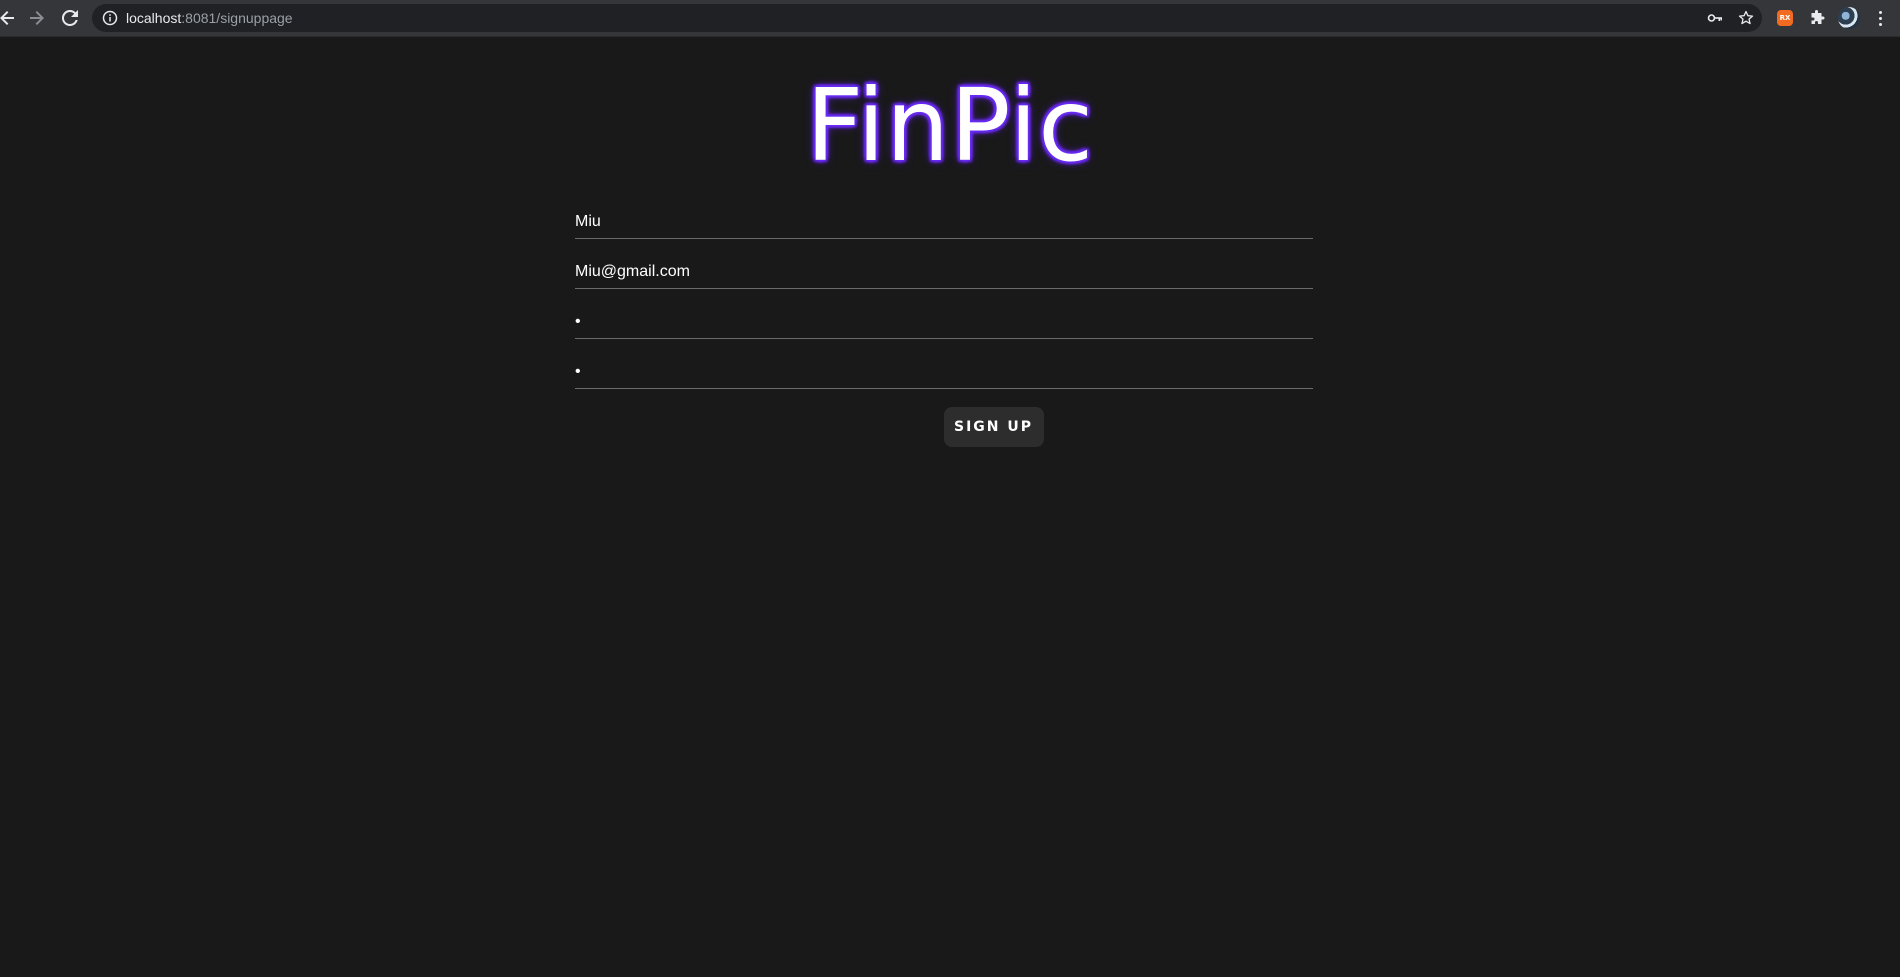 The height and width of the screenshot is (977, 1900). Describe the element at coordinates (944, 372) in the screenshot. I see `confirm-password-input` at that location.